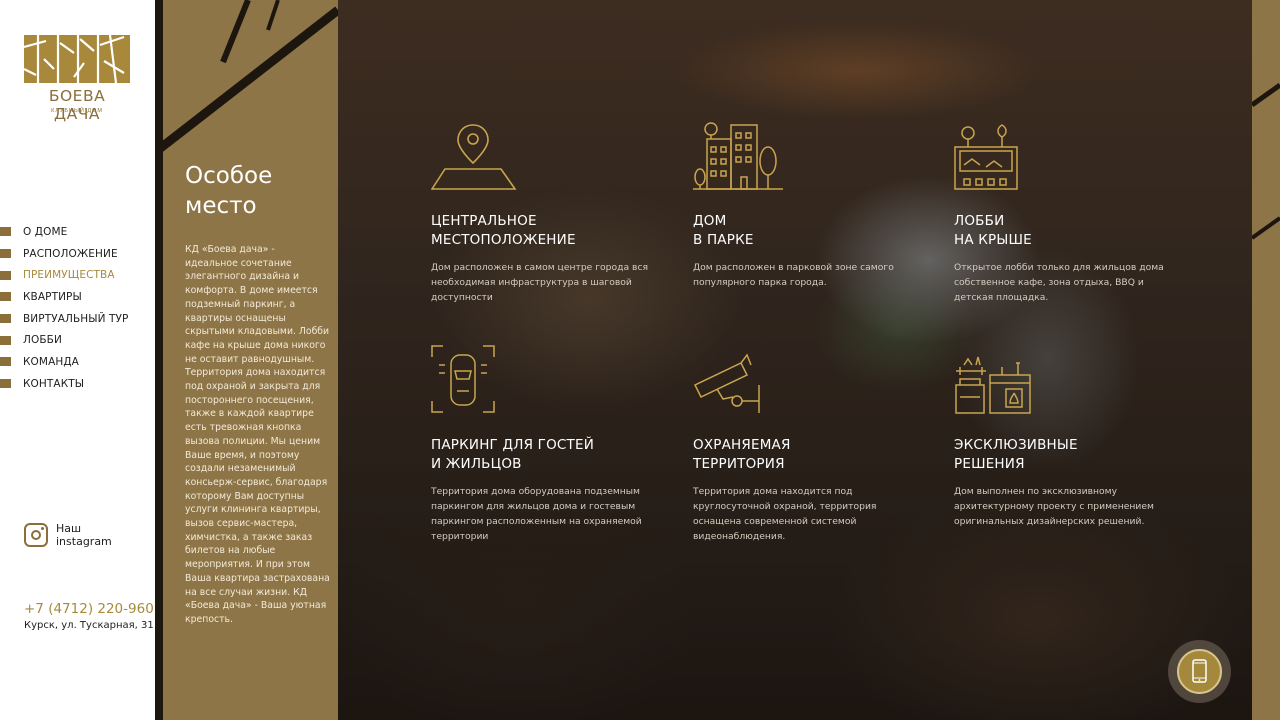  What do you see at coordinates (1265, 161) in the screenshot?
I see `right-stripe-decoration` at bounding box center [1265, 161].